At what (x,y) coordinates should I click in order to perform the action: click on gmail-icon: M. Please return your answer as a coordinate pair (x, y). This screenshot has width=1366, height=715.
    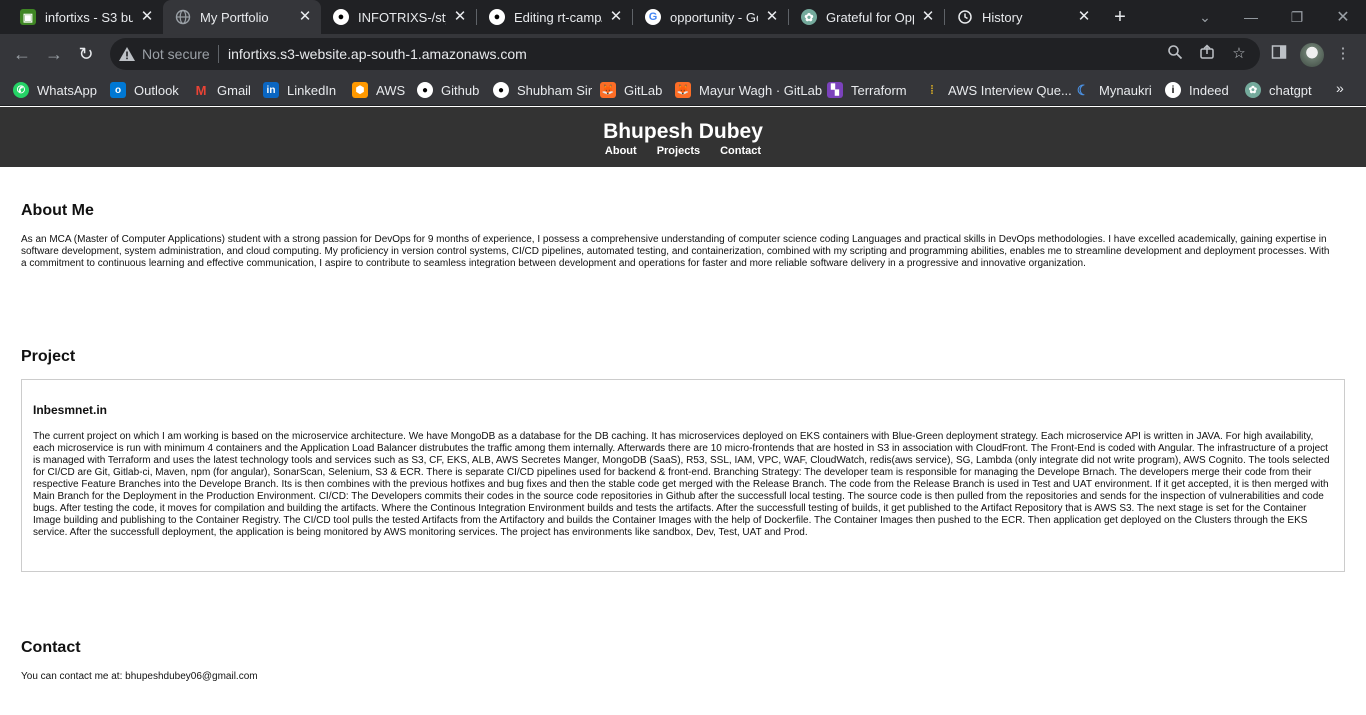
    Looking at the image, I should click on (201, 90).